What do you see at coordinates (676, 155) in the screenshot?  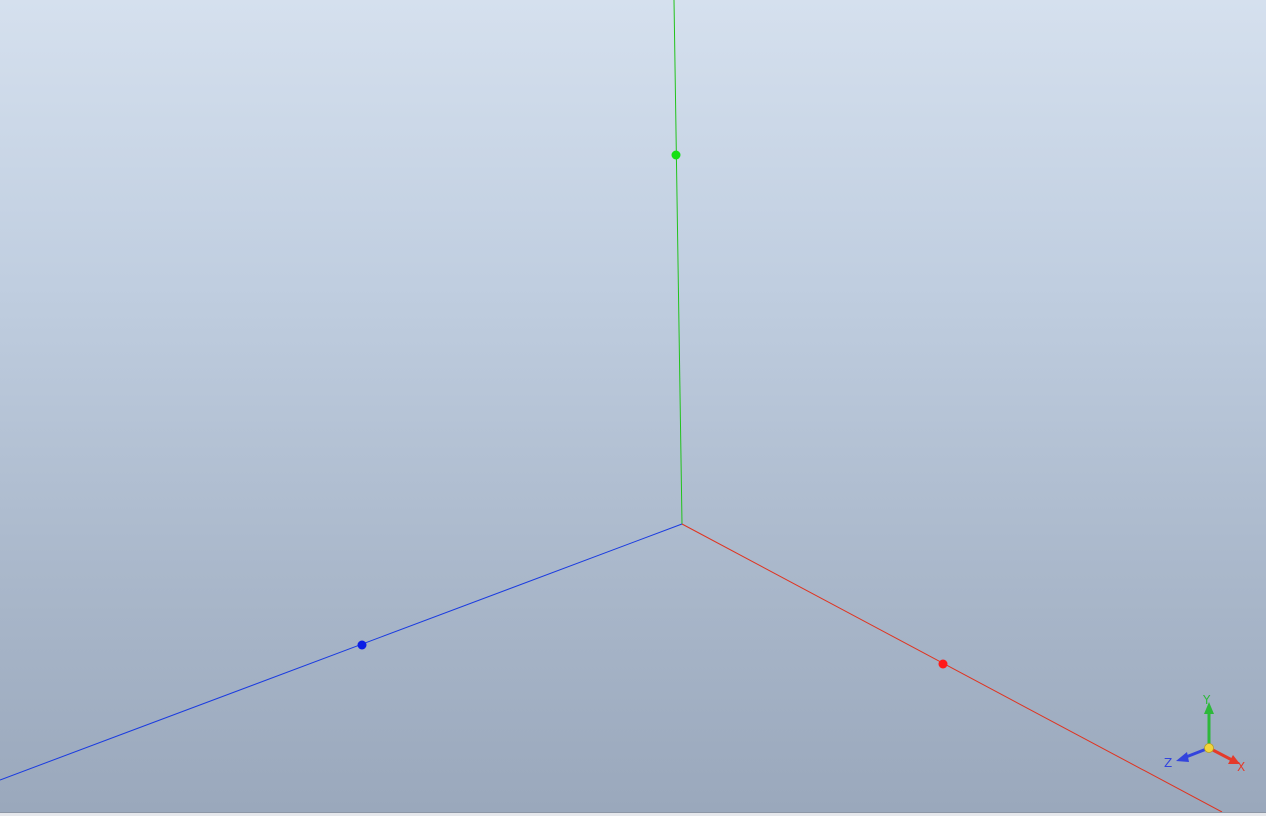 I see `y-axis-handle` at bounding box center [676, 155].